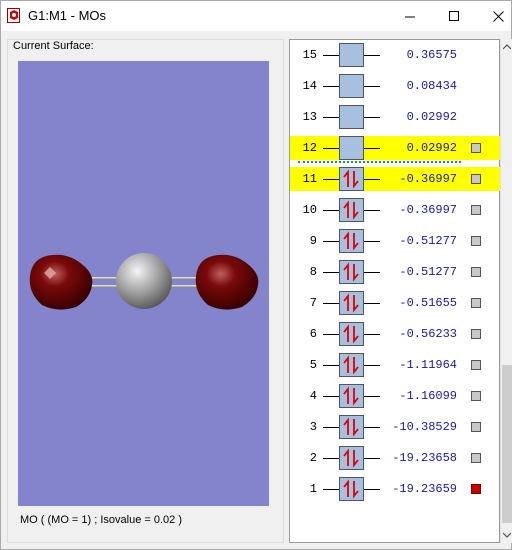  I want to click on mo-number: 12, so click(309, 148).